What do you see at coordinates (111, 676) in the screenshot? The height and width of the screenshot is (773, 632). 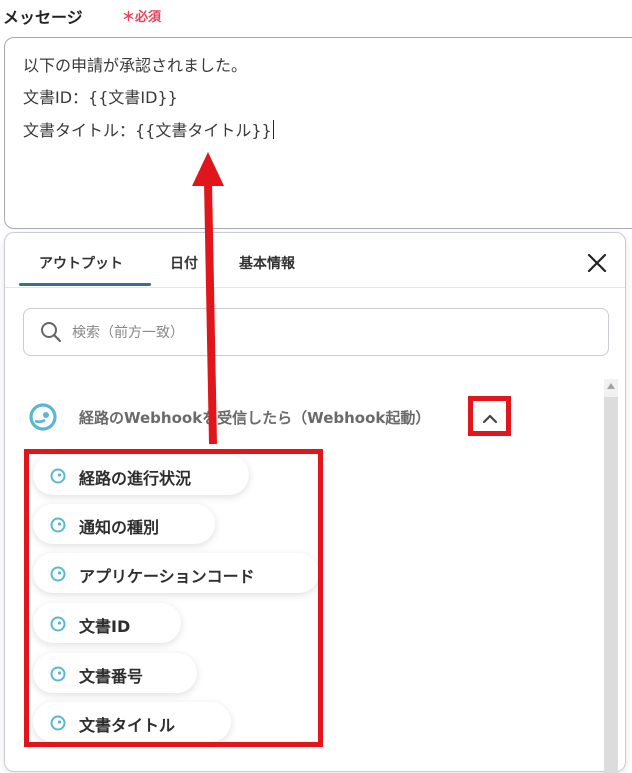 I see `item-label: 文書番号` at bounding box center [111, 676].